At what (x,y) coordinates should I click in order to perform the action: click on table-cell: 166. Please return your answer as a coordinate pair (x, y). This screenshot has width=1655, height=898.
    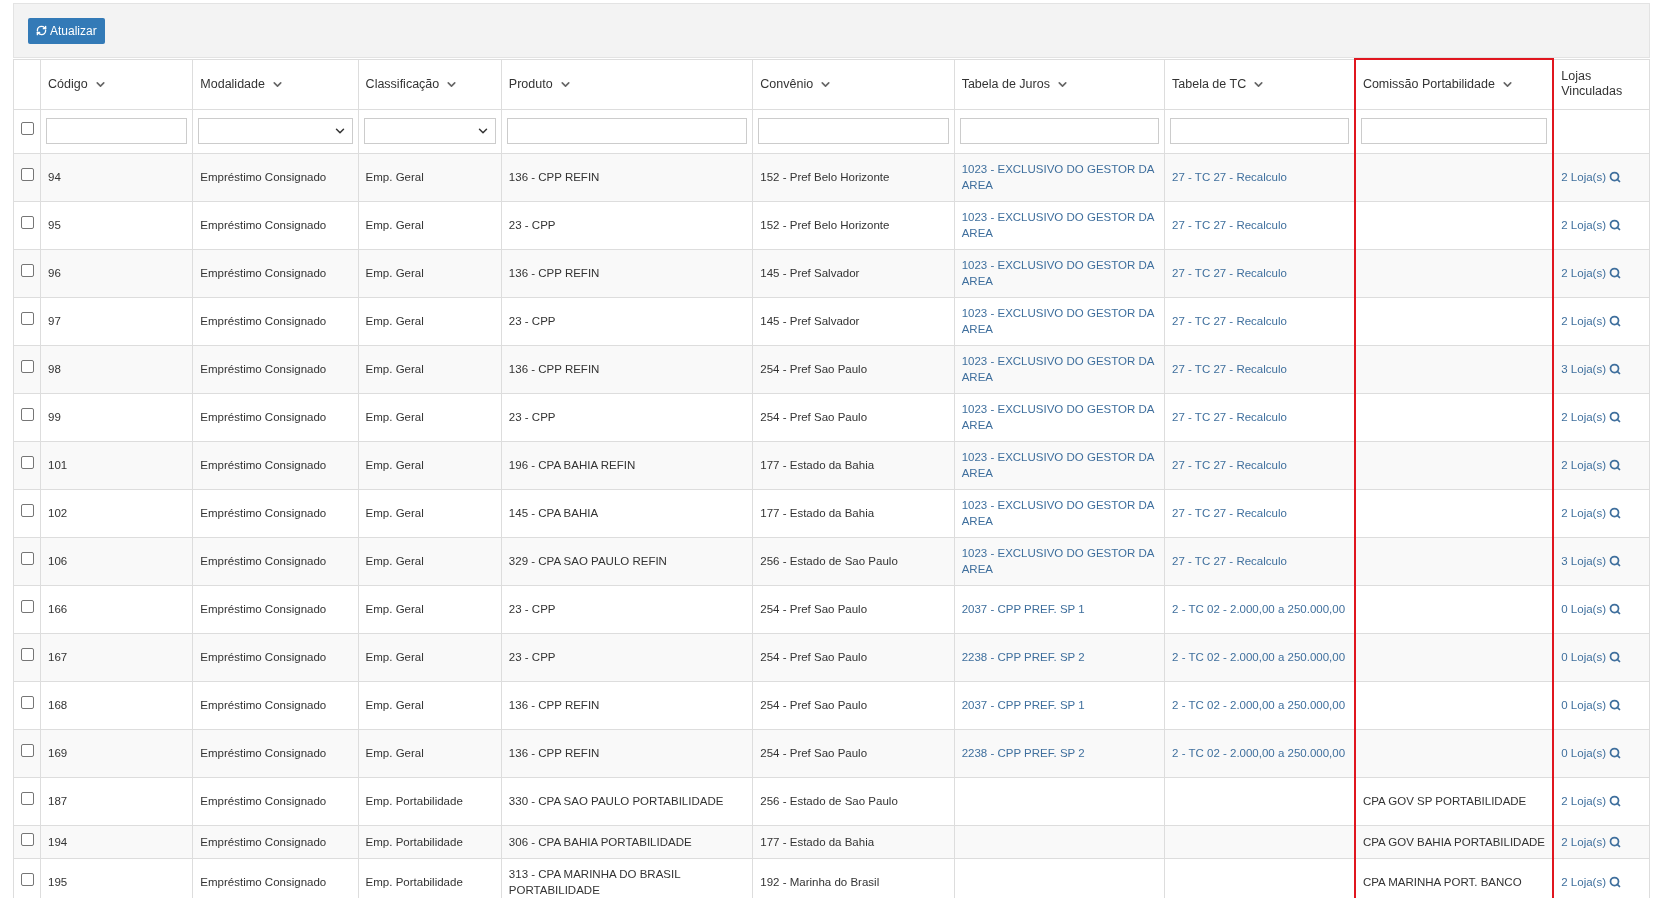
    Looking at the image, I should click on (58, 609).